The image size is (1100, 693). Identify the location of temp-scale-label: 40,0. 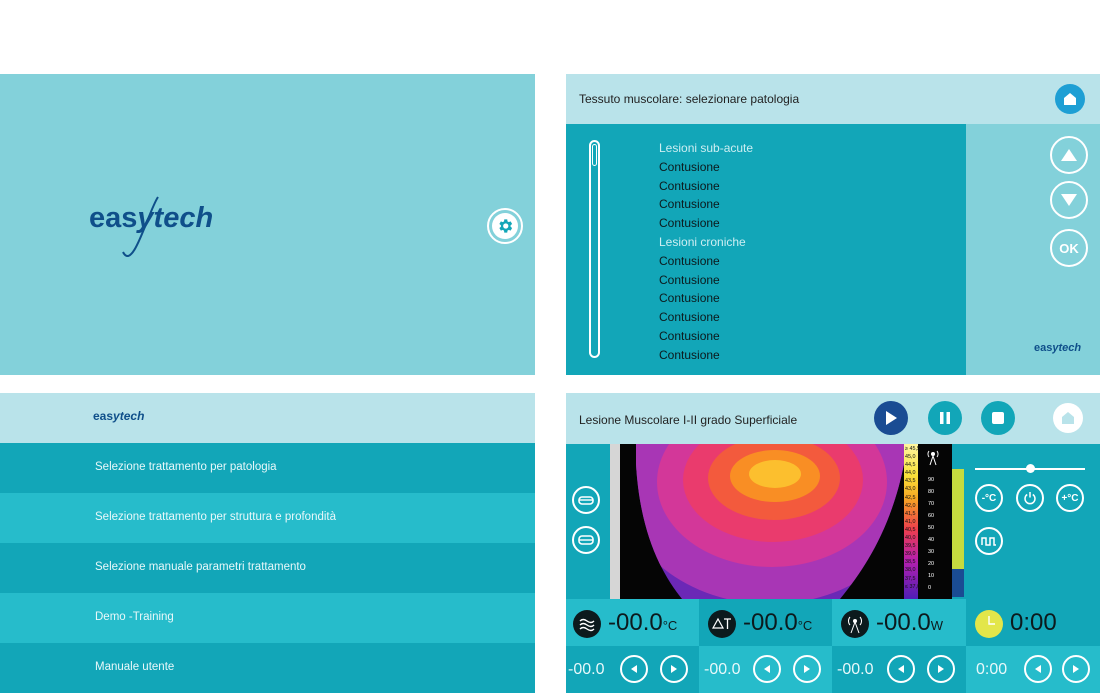
(910, 538).